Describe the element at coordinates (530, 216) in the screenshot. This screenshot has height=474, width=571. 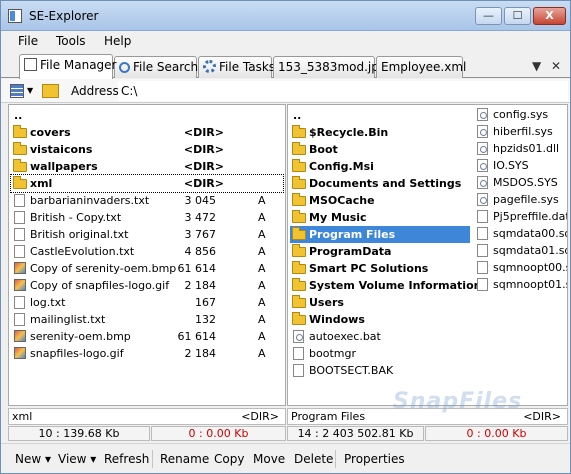
I see `item-name: Pj5preffile.dat` at that location.